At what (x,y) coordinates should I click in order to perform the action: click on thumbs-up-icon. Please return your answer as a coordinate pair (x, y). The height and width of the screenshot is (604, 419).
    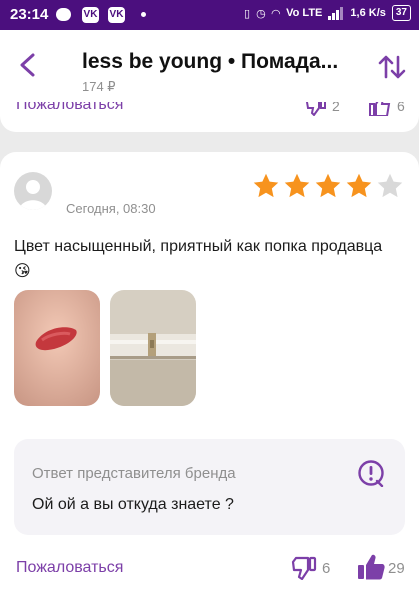
    Looking at the image, I should click on (380, 109).